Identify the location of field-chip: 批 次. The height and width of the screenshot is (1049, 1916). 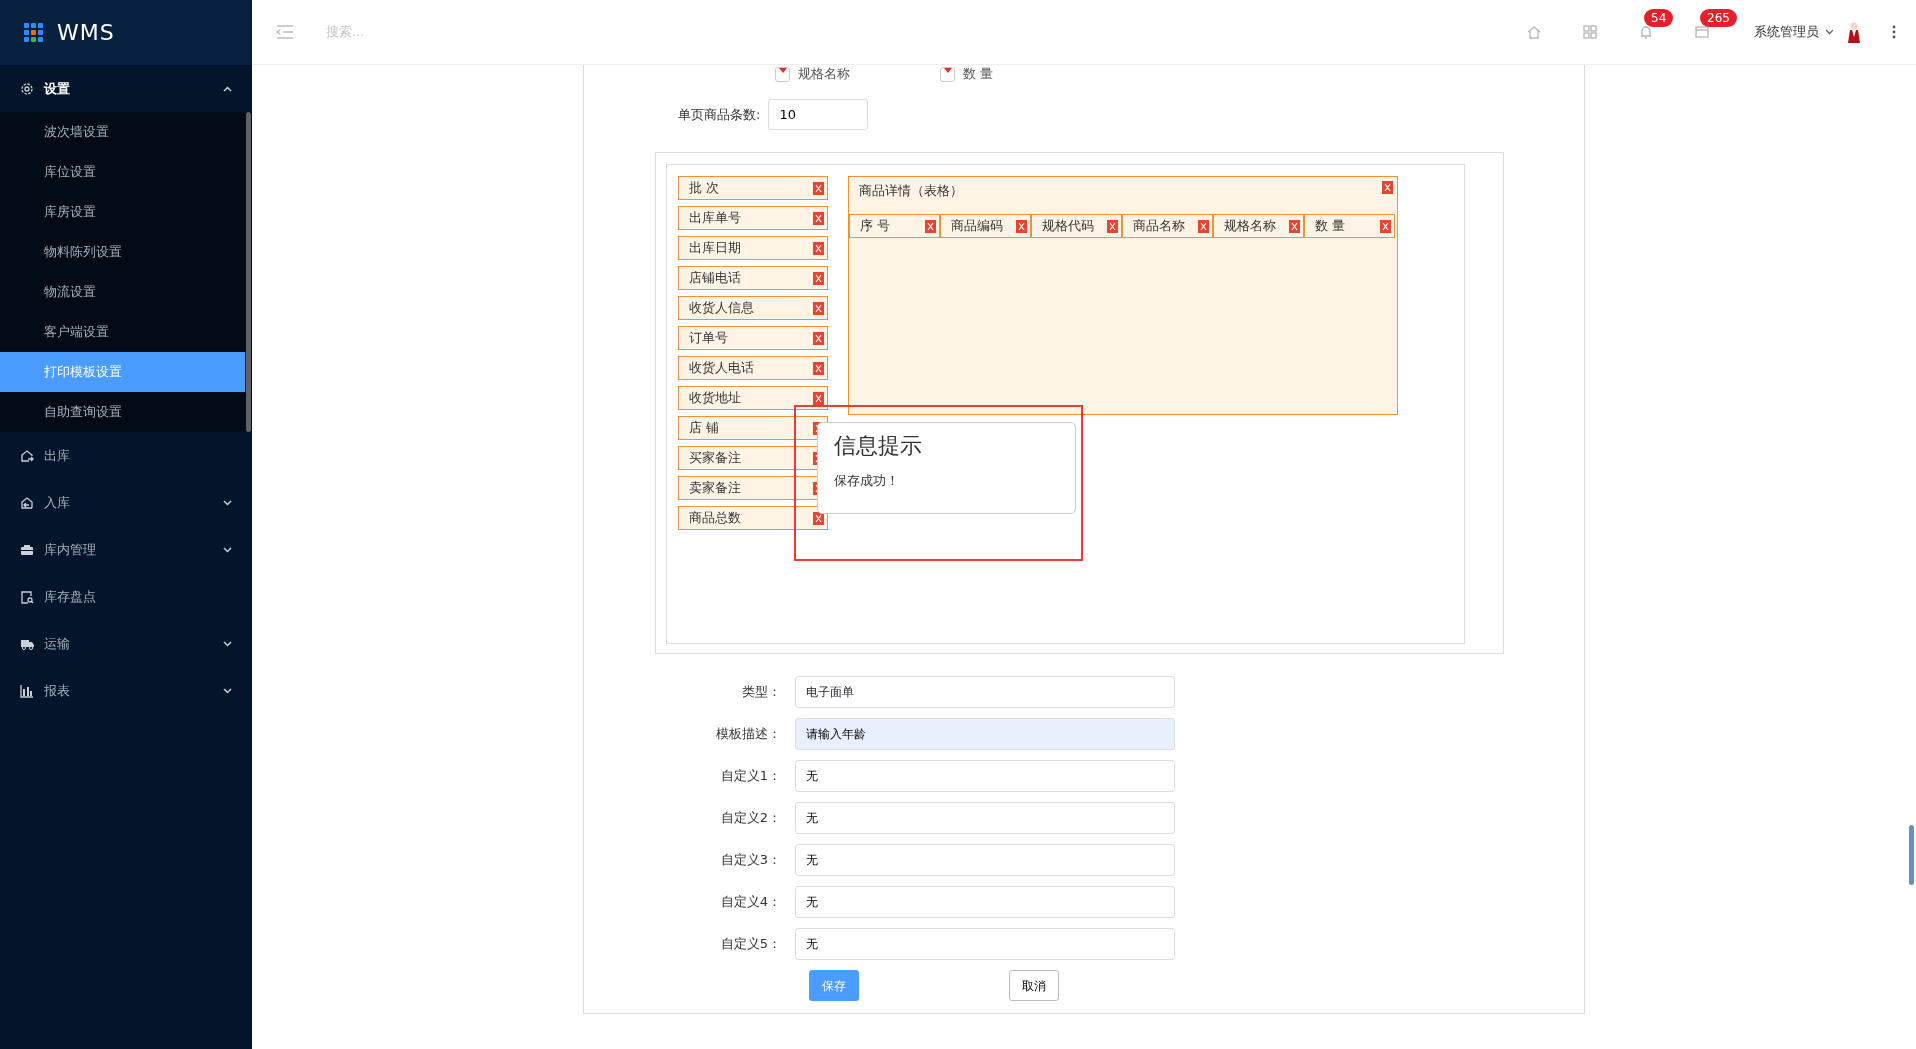
(753, 188).